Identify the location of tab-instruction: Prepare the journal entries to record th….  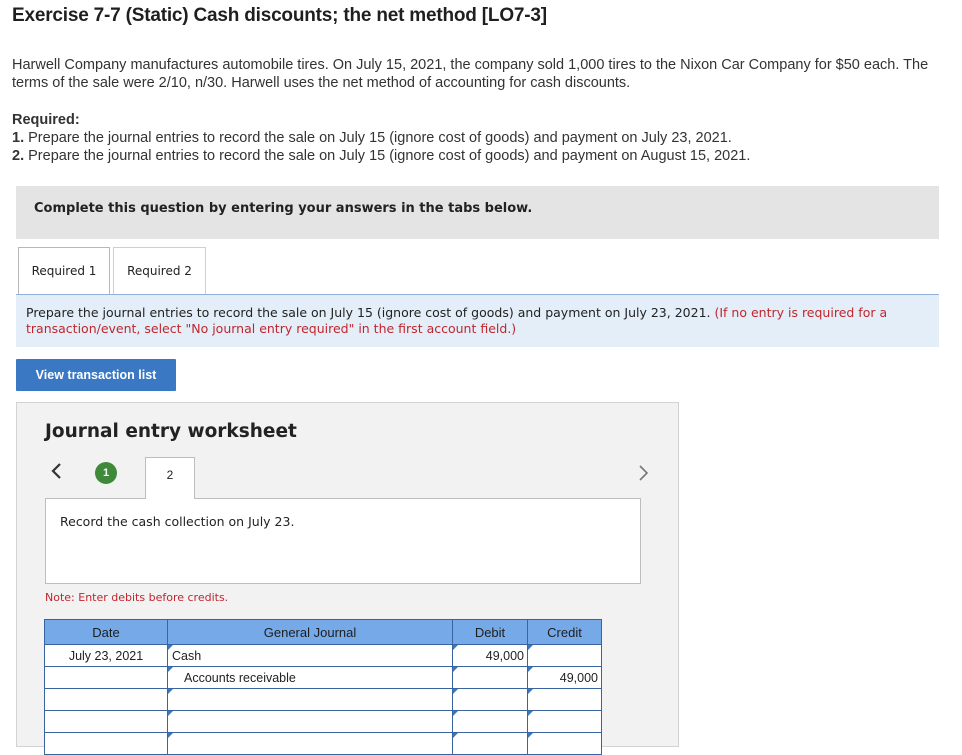
(477, 320).